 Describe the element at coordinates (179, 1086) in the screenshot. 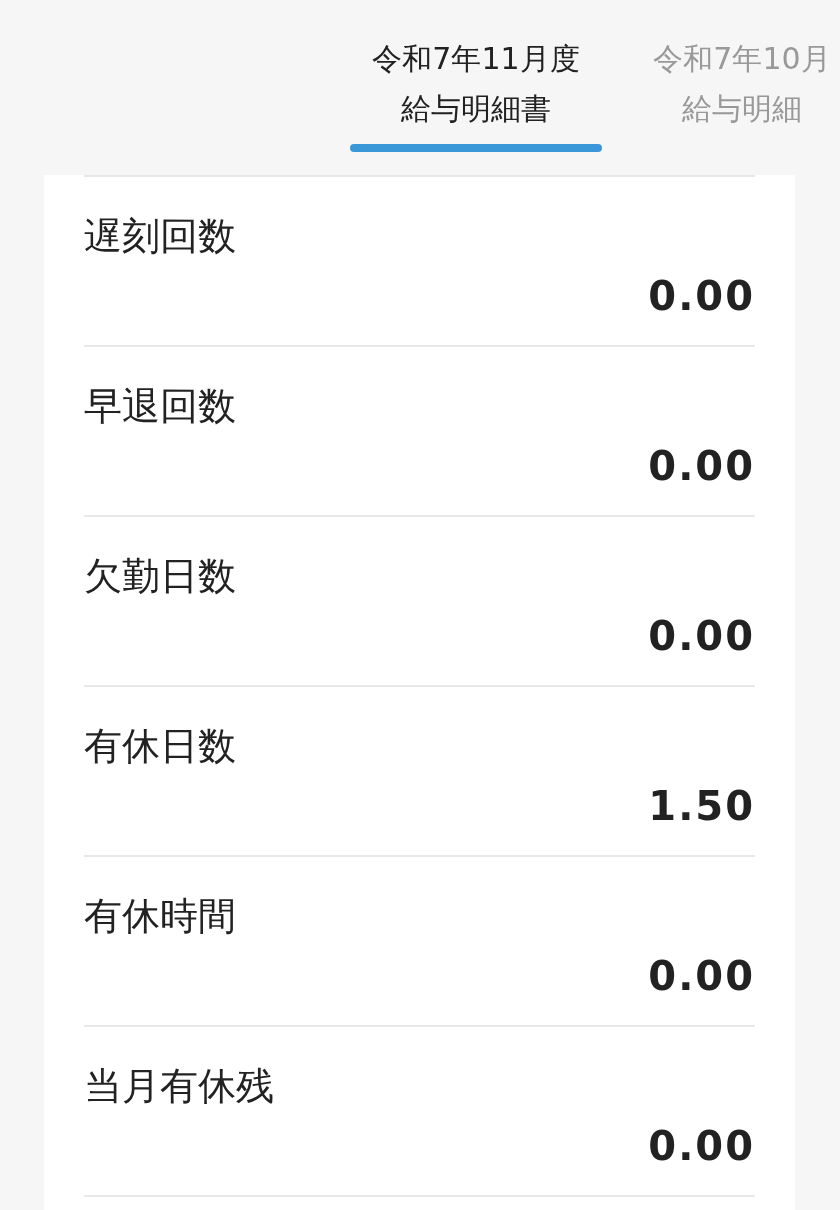

I see `item-label: 当月有休残` at that location.